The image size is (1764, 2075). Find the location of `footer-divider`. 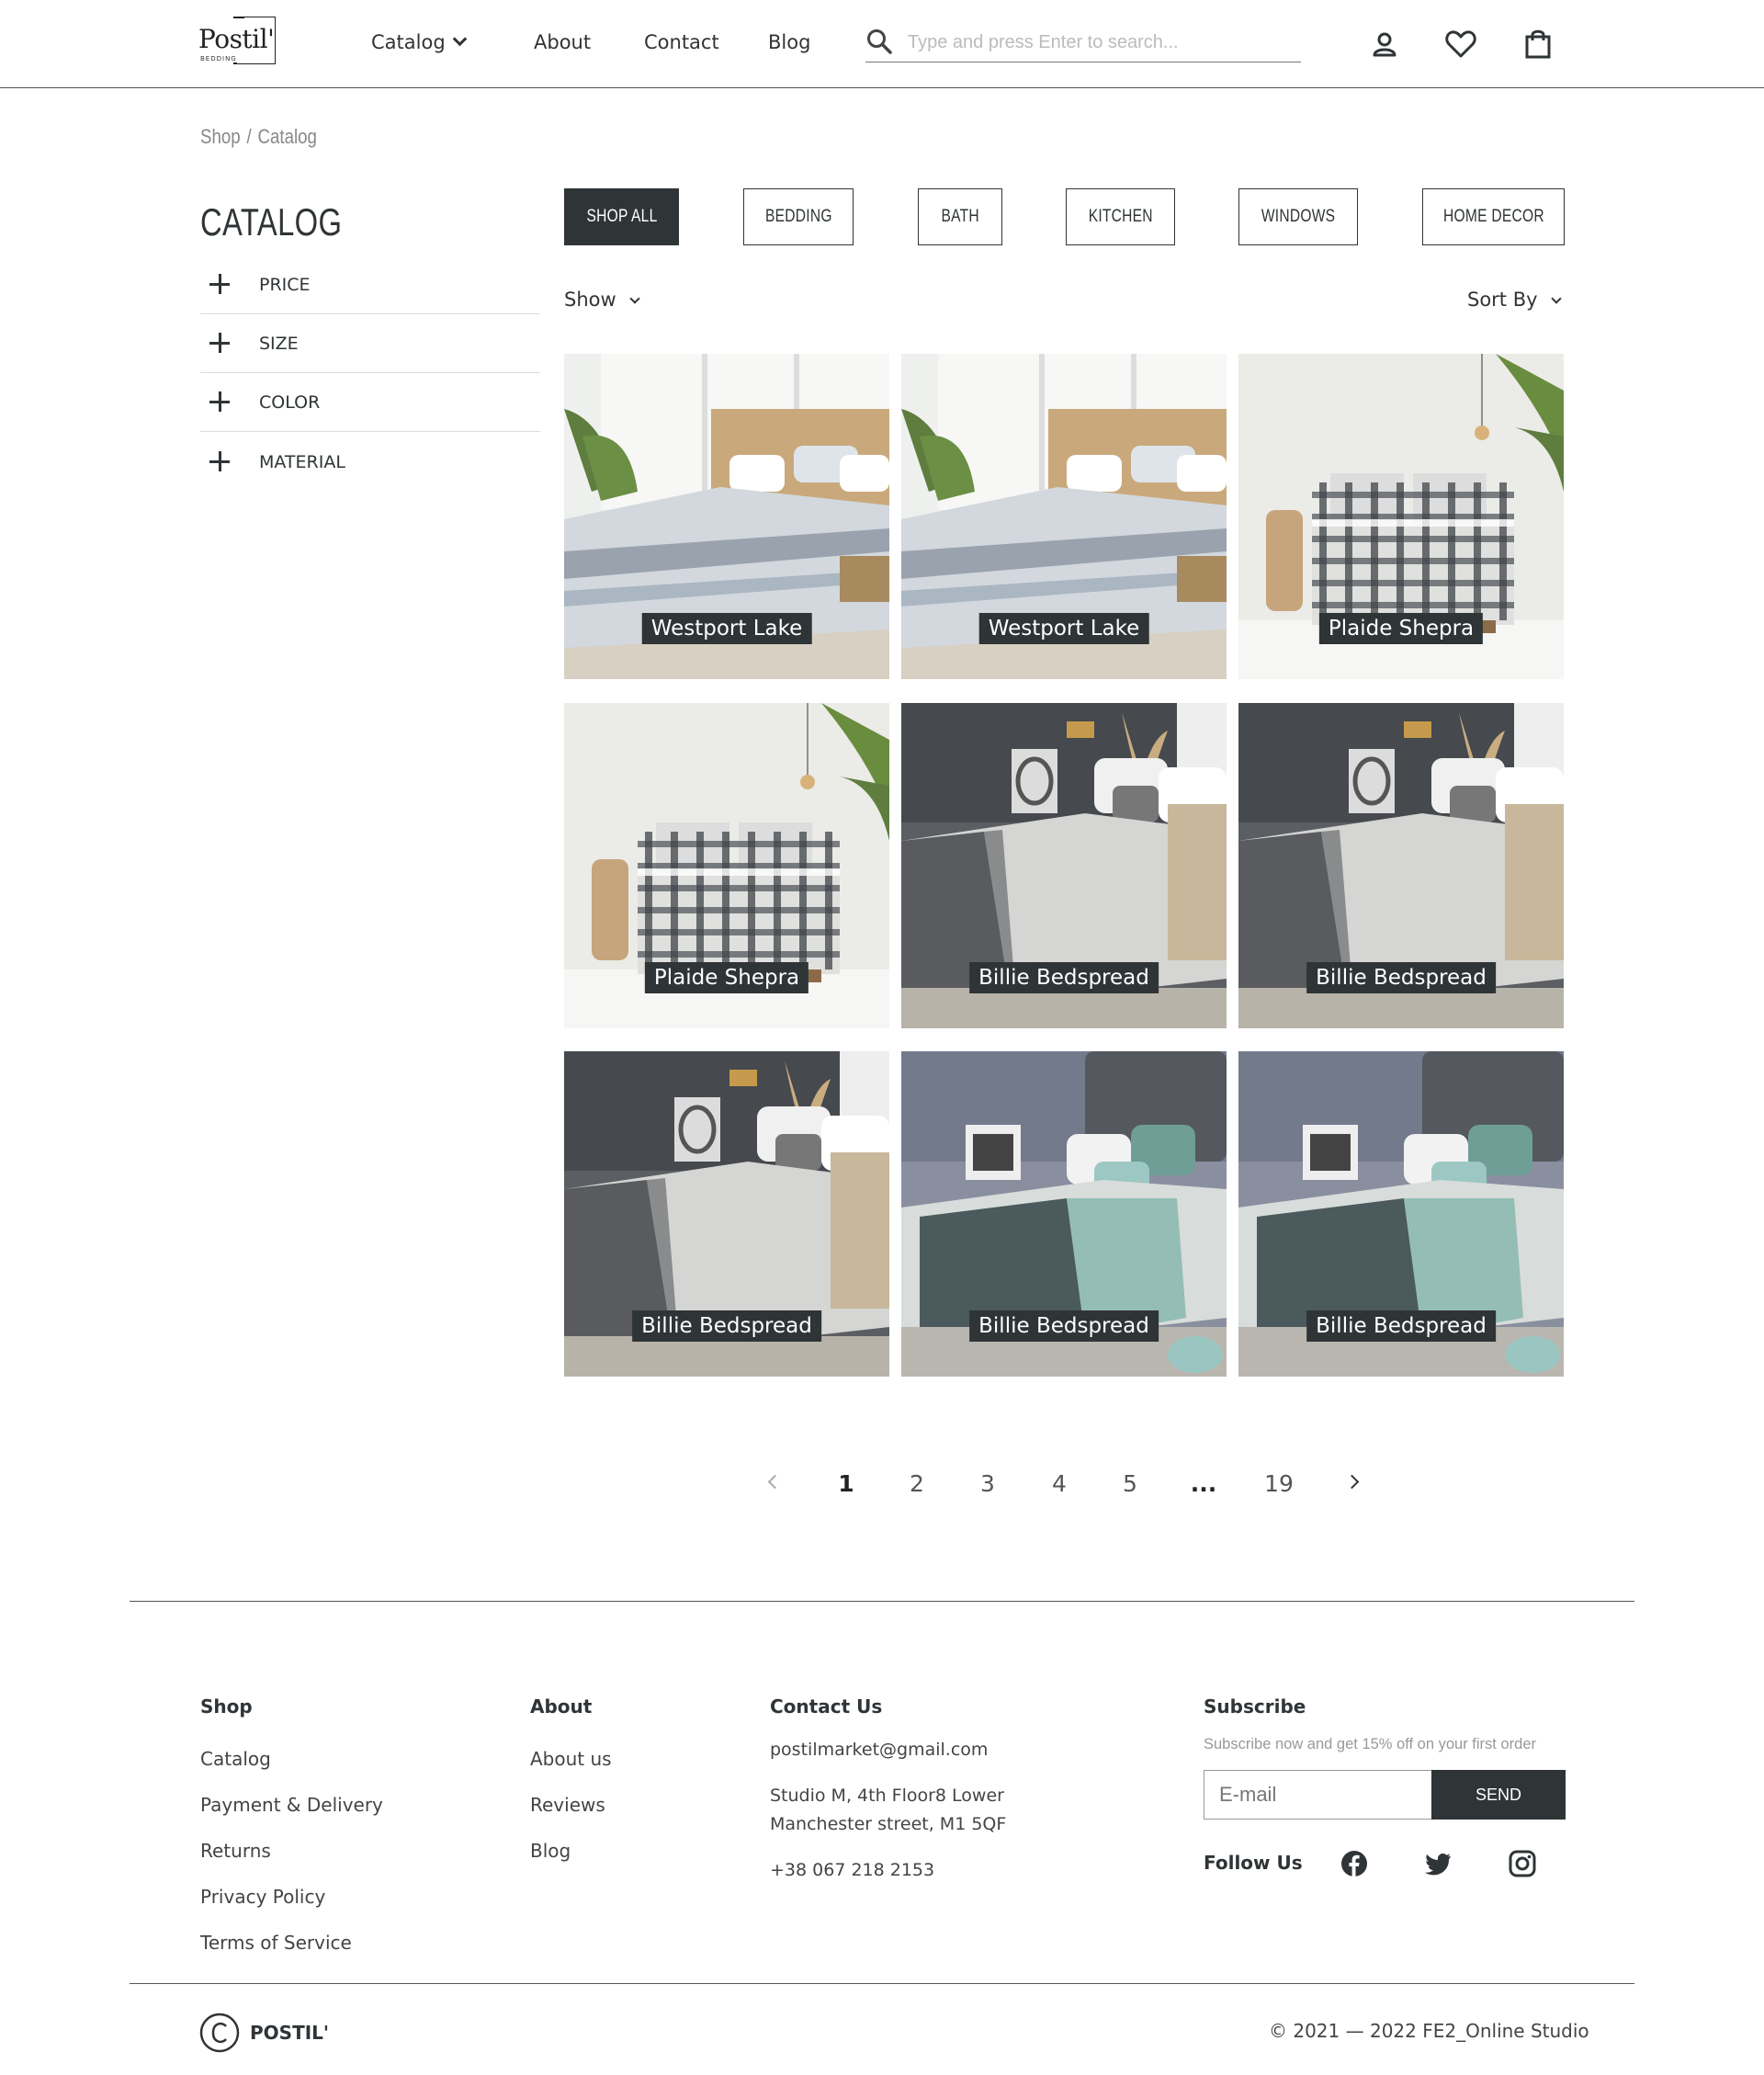

footer-divider is located at coordinates (882, 1601).